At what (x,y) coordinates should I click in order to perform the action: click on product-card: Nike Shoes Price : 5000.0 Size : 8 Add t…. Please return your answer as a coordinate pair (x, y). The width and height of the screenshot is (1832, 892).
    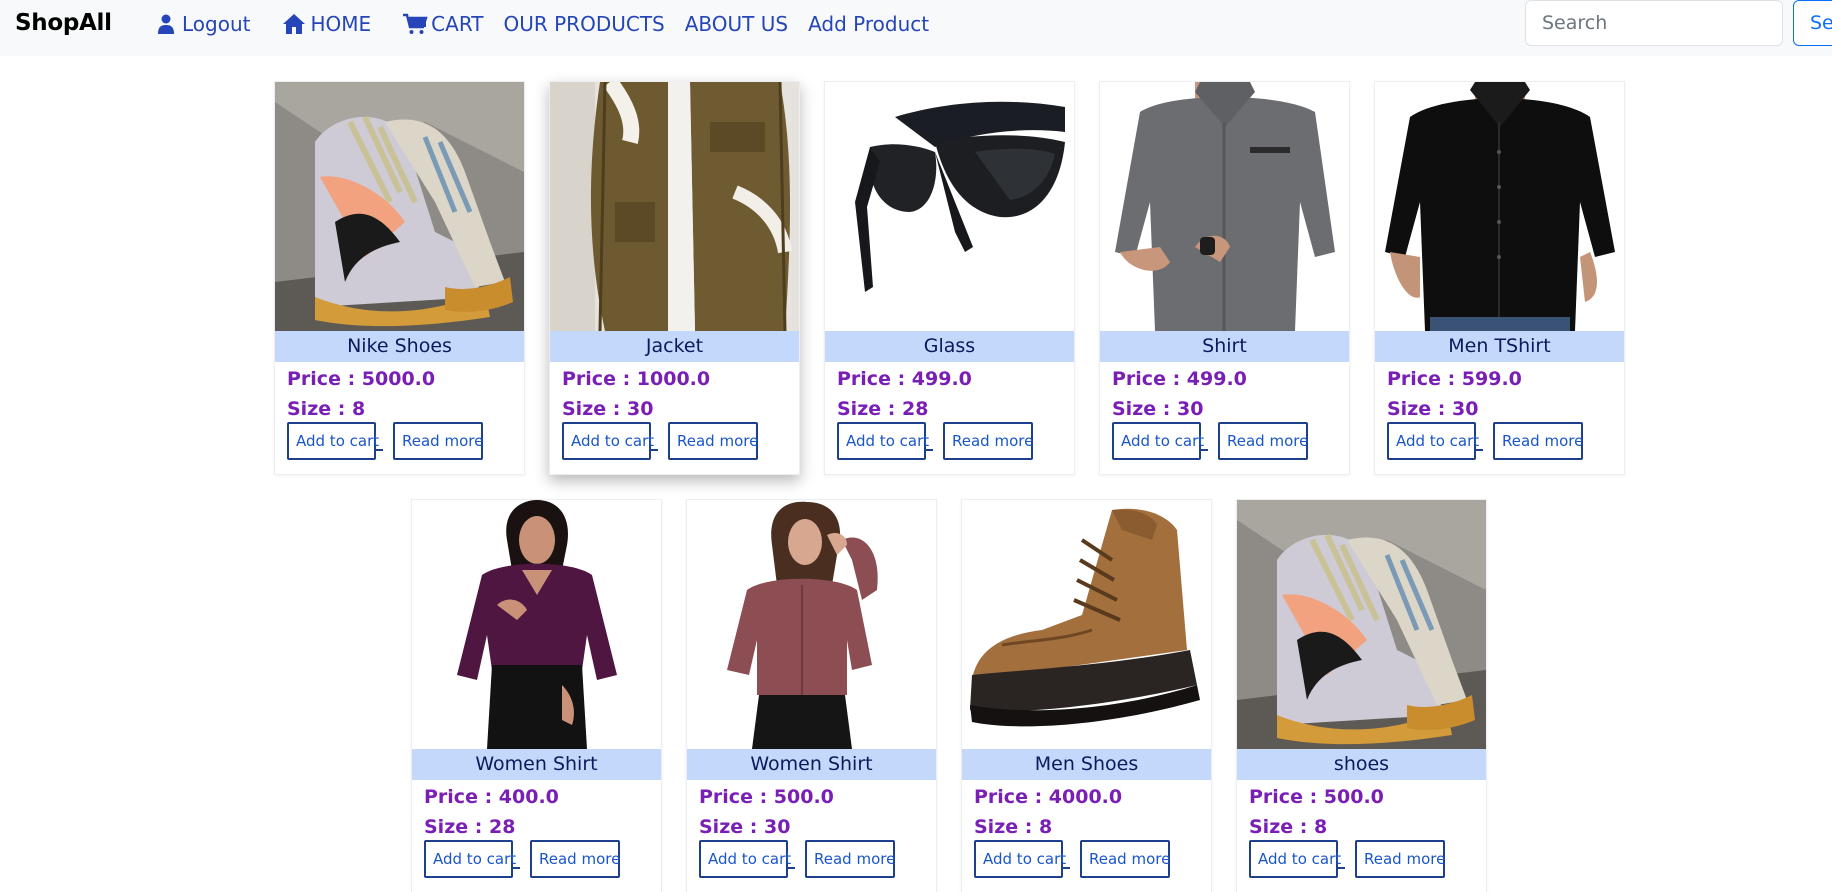
    Looking at the image, I should click on (399, 278).